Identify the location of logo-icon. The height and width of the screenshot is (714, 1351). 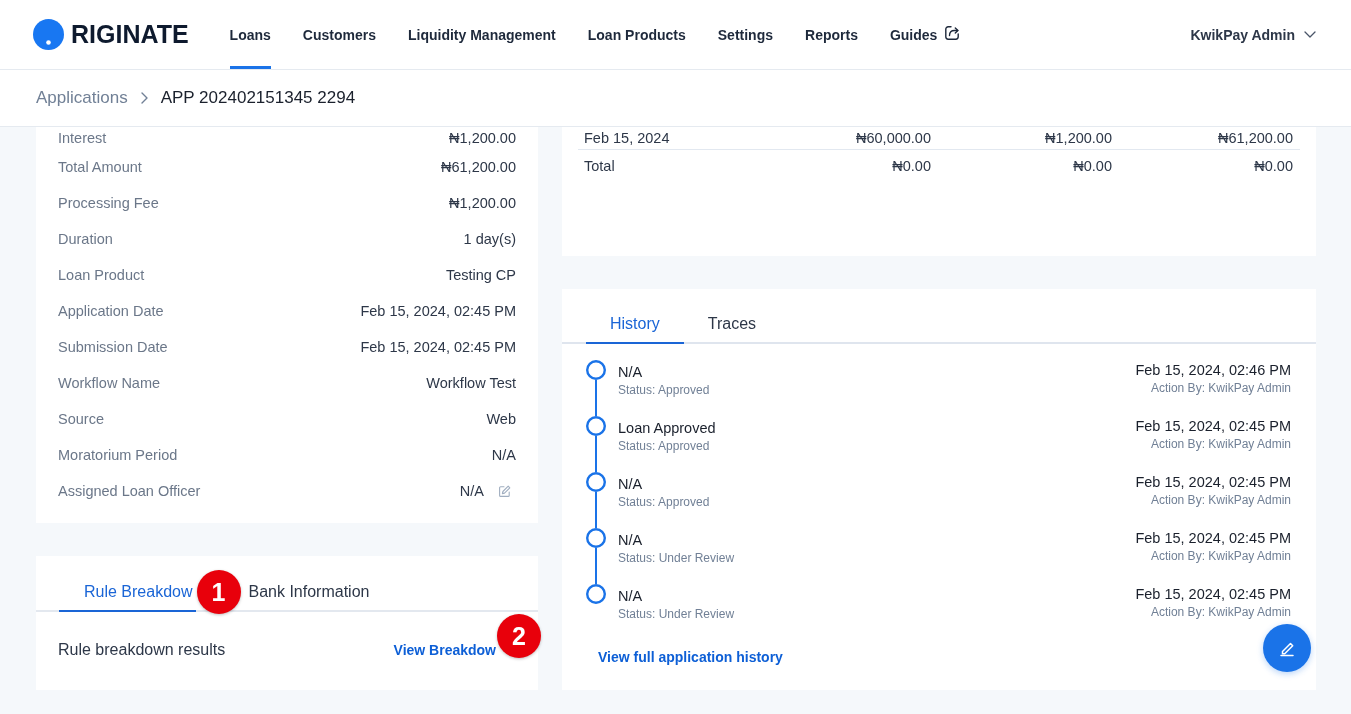
(48, 34).